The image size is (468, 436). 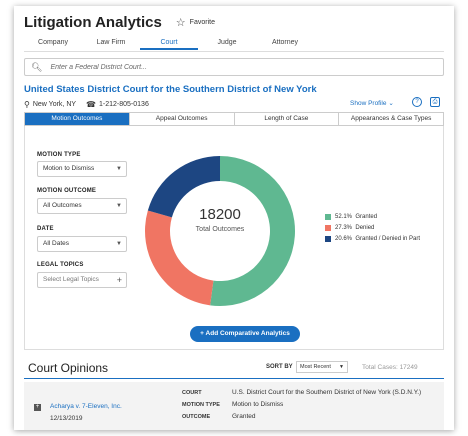 I want to click on field-value: Granted, so click(x=244, y=416).